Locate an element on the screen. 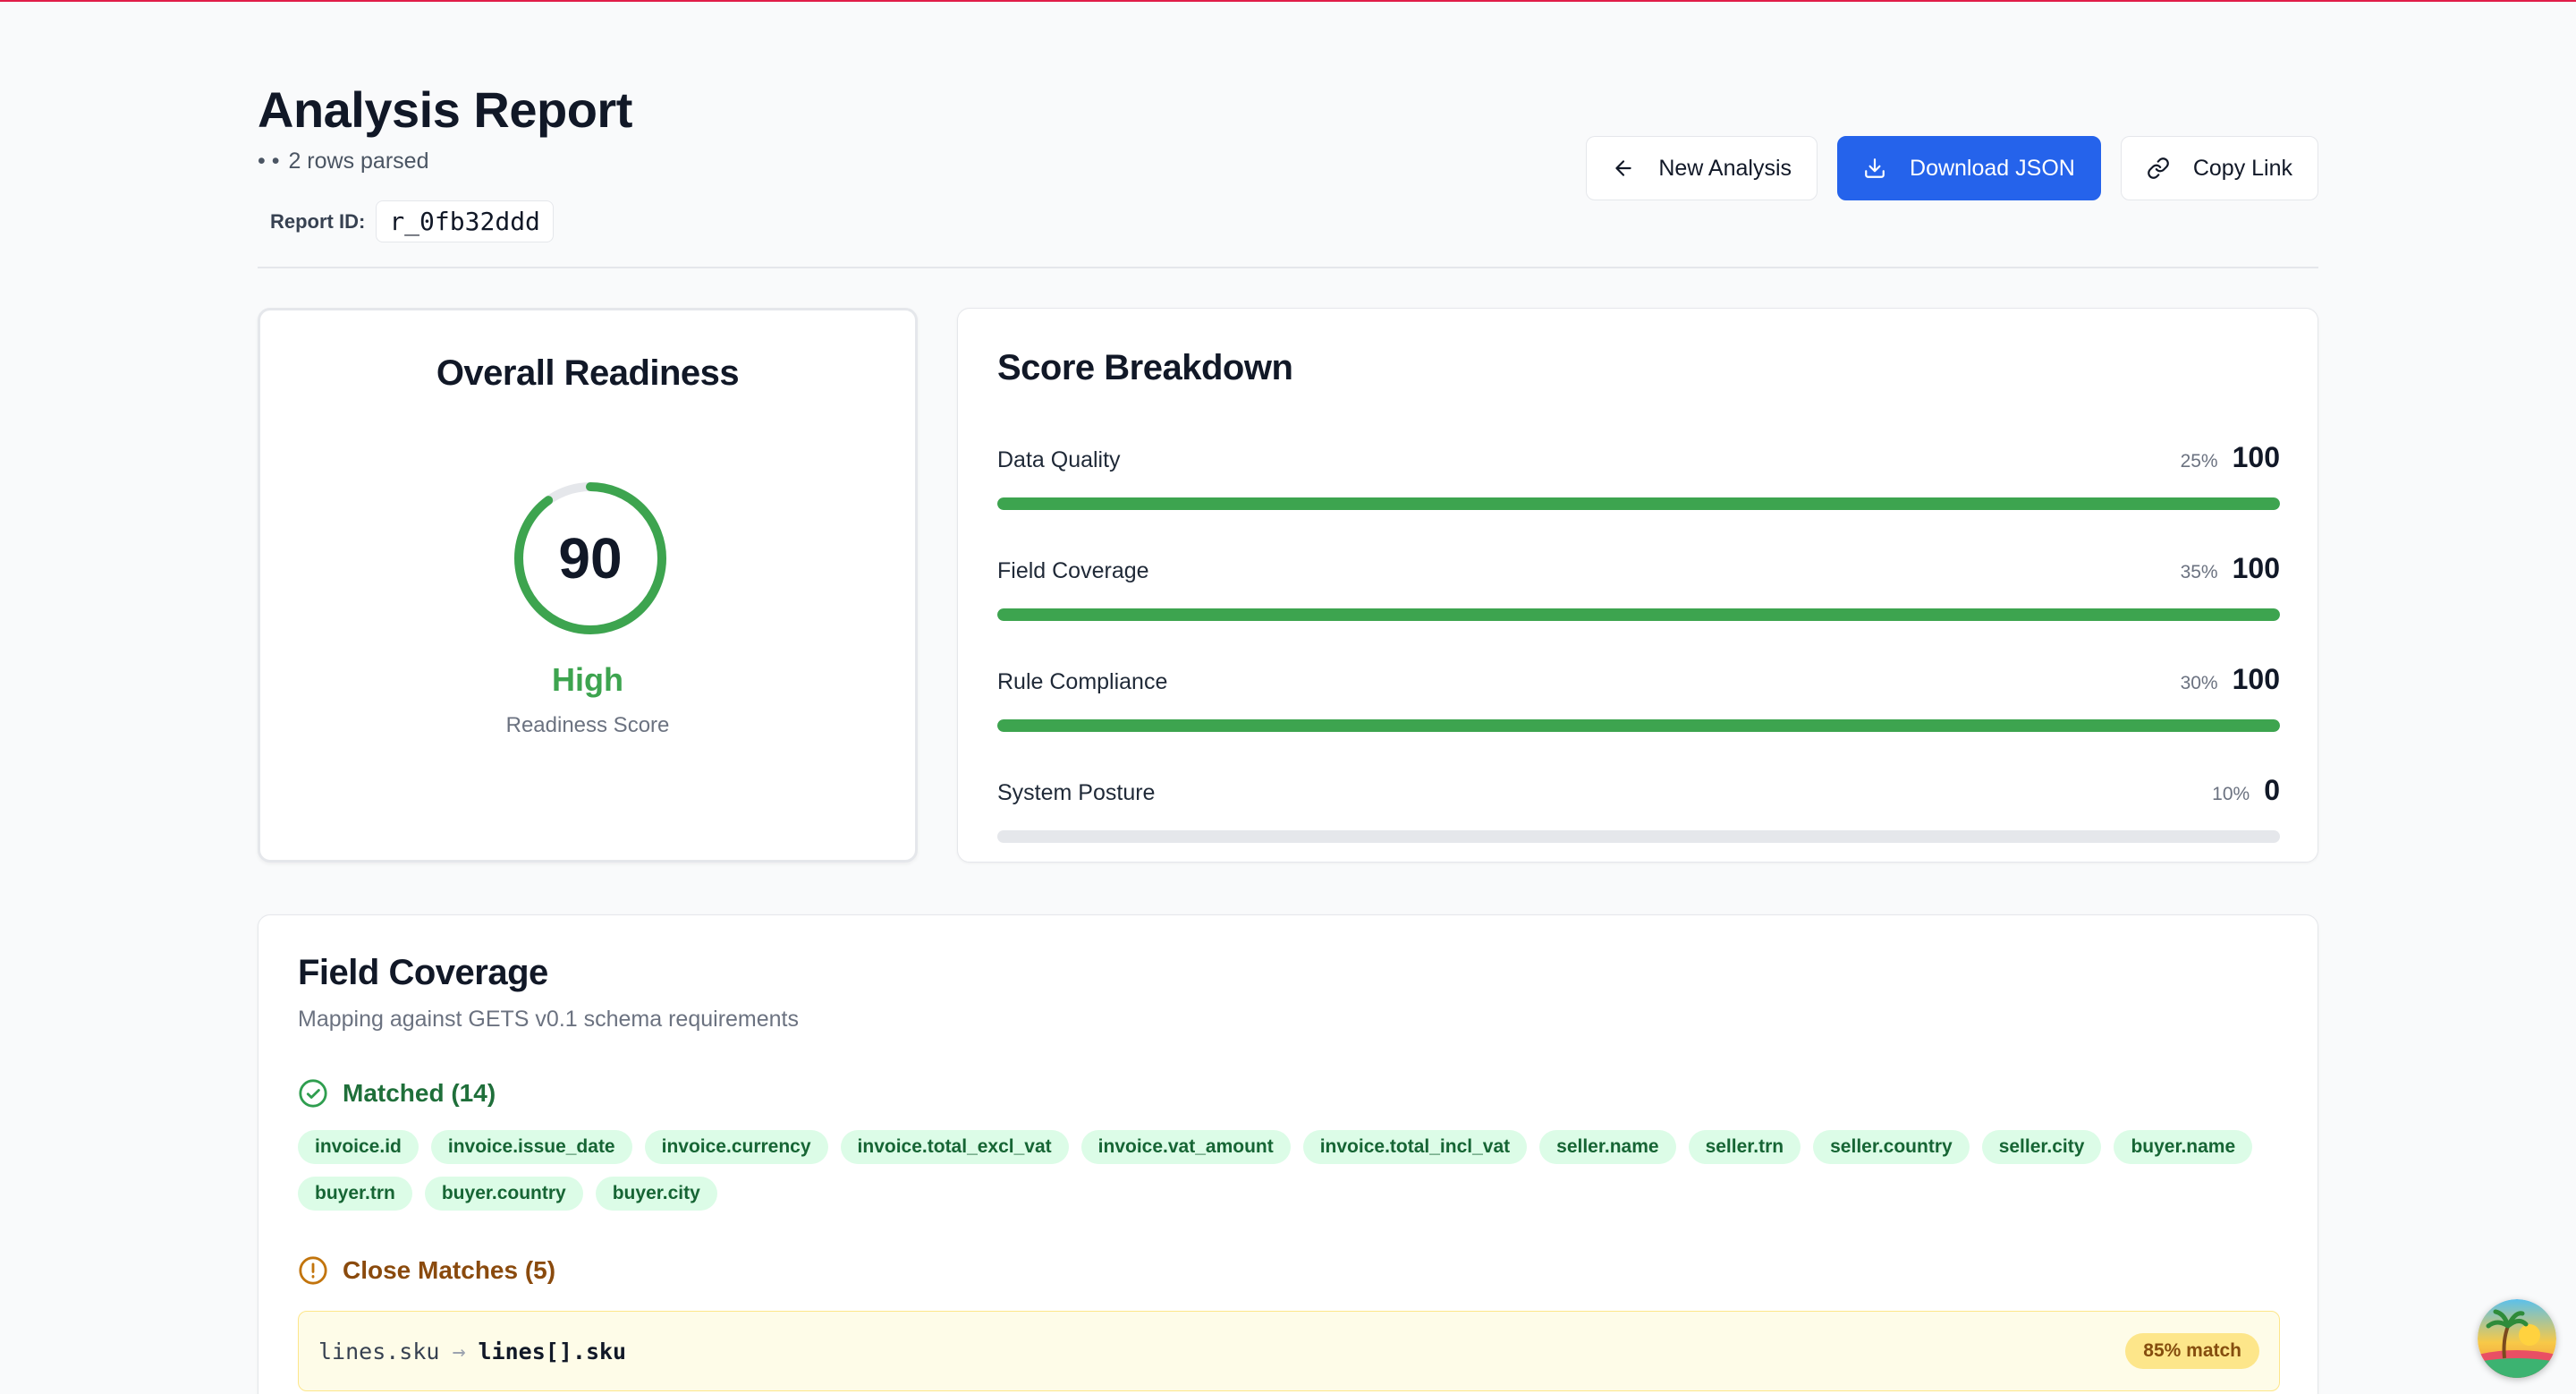 The width and height of the screenshot is (2576, 1394). readiness-title: Overall Readiness is located at coordinates (588, 373).